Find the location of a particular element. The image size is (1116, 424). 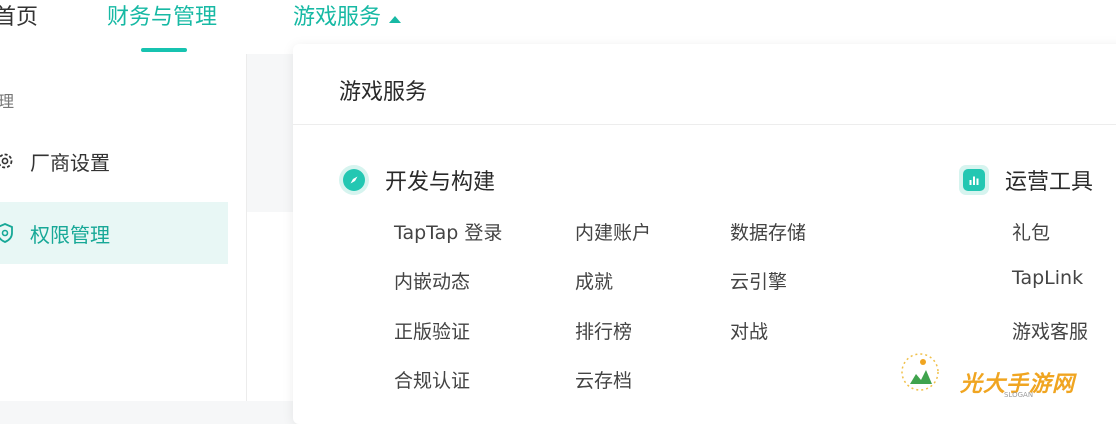

watermark-slogan: SLOGAN is located at coordinates (1019, 395).